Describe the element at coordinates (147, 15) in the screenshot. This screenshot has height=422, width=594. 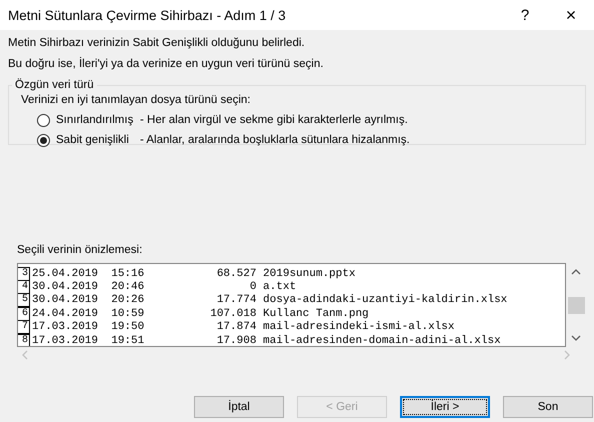
I see `window-title: Metni Sütunlara Çevirme Sihirbazı - Adım 1 / 3` at that location.